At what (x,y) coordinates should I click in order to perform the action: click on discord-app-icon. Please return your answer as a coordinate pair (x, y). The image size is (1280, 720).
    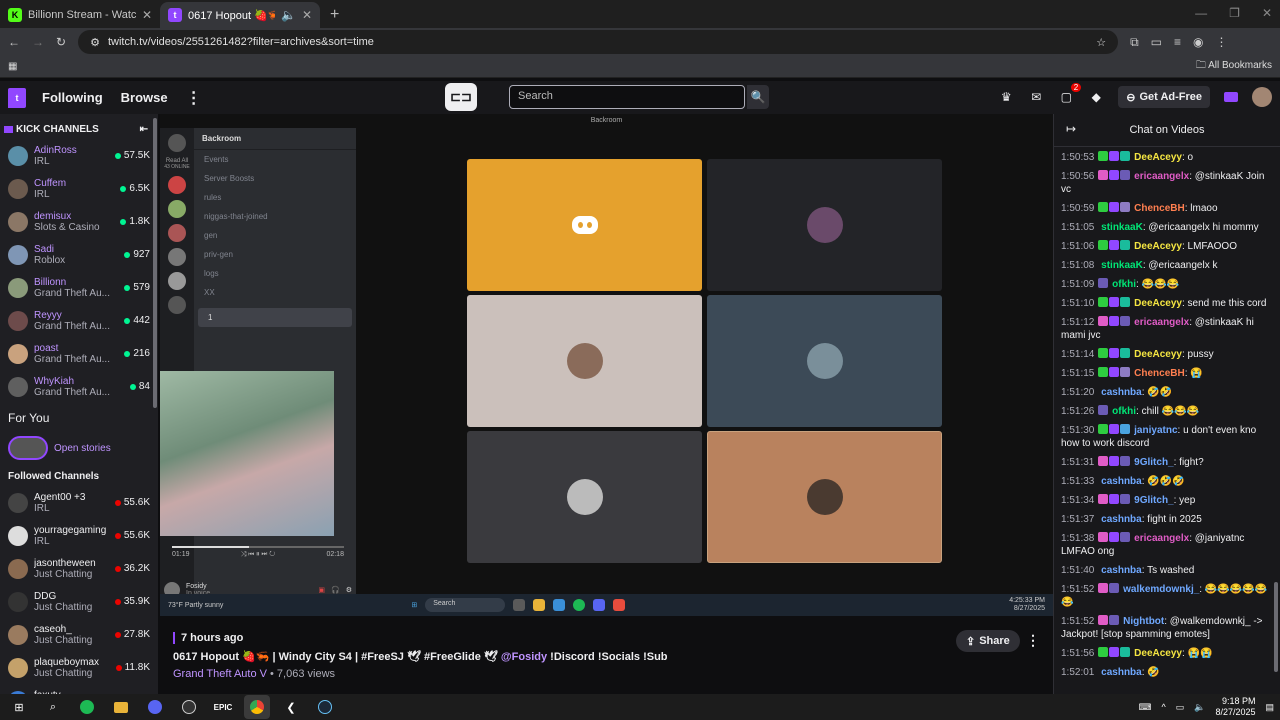
    Looking at the image, I should click on (155, 707).